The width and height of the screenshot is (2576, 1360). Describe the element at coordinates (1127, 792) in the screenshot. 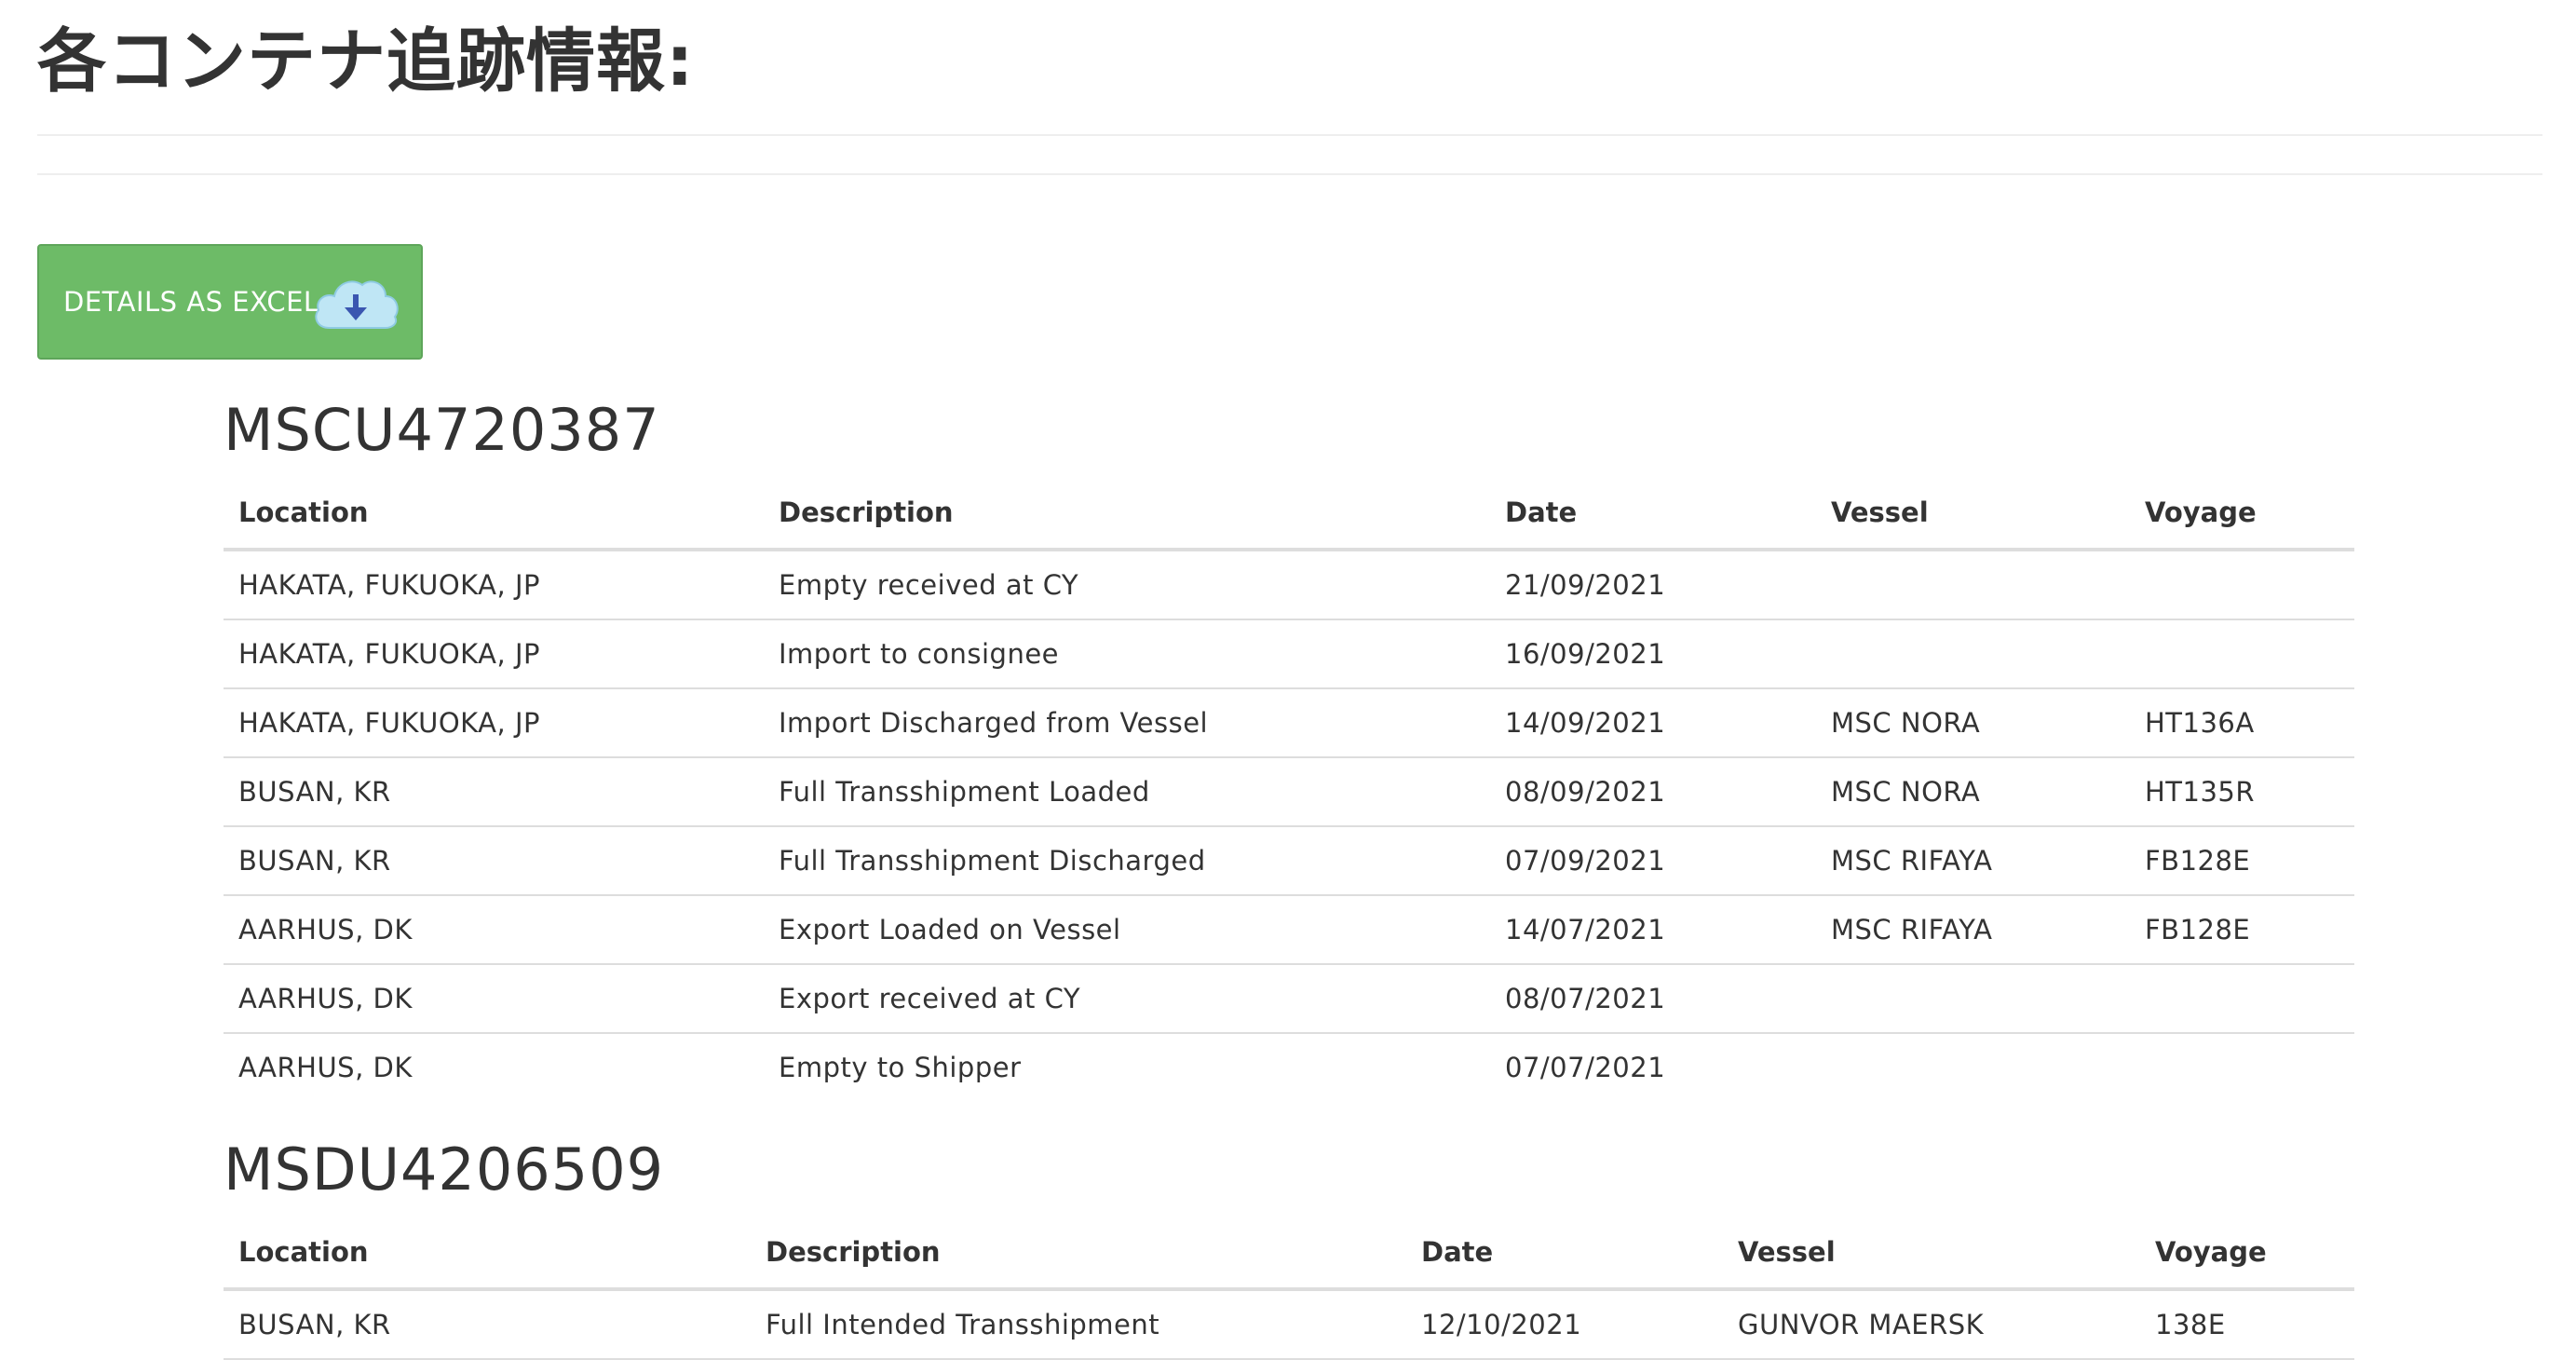

I see `cell-description: Full Transshipment Loaded` at that location.